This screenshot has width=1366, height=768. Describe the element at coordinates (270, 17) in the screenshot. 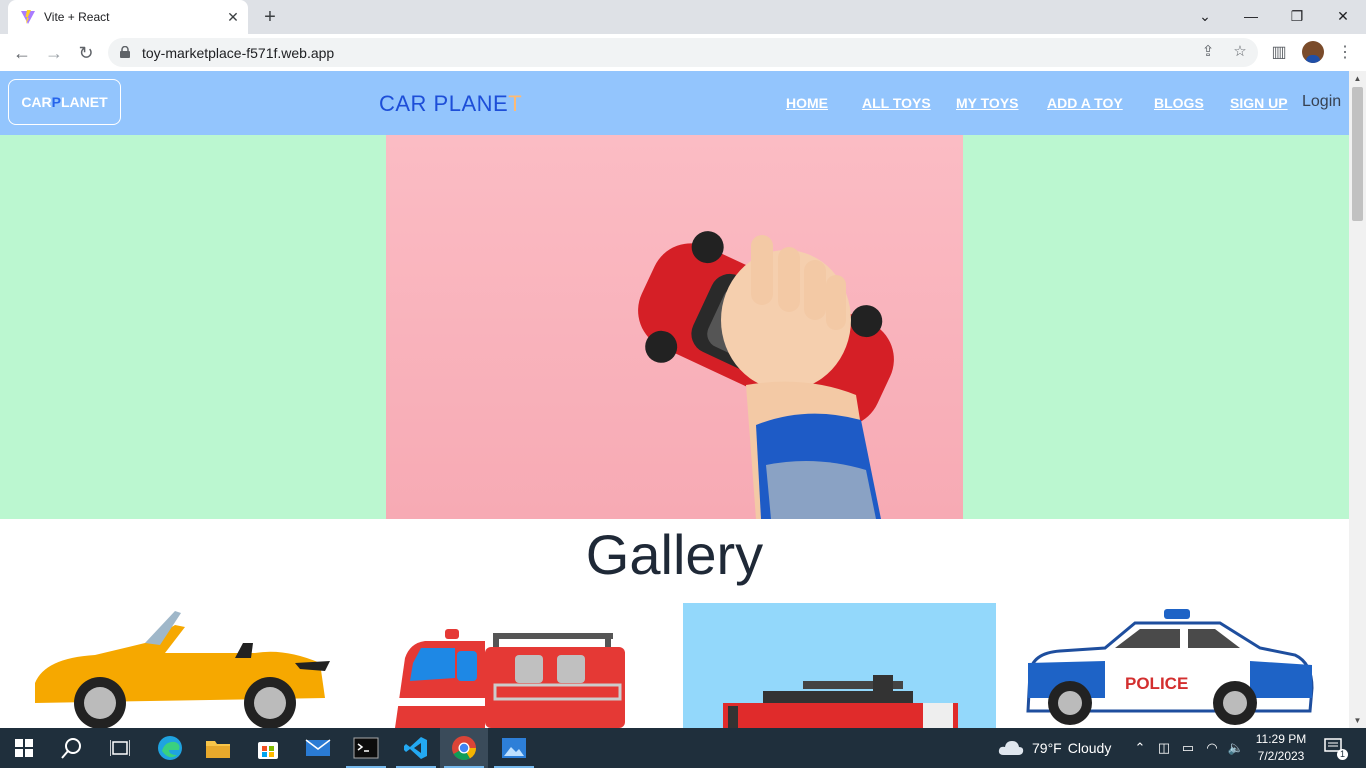

I see `new-tab-button: +` at that location.